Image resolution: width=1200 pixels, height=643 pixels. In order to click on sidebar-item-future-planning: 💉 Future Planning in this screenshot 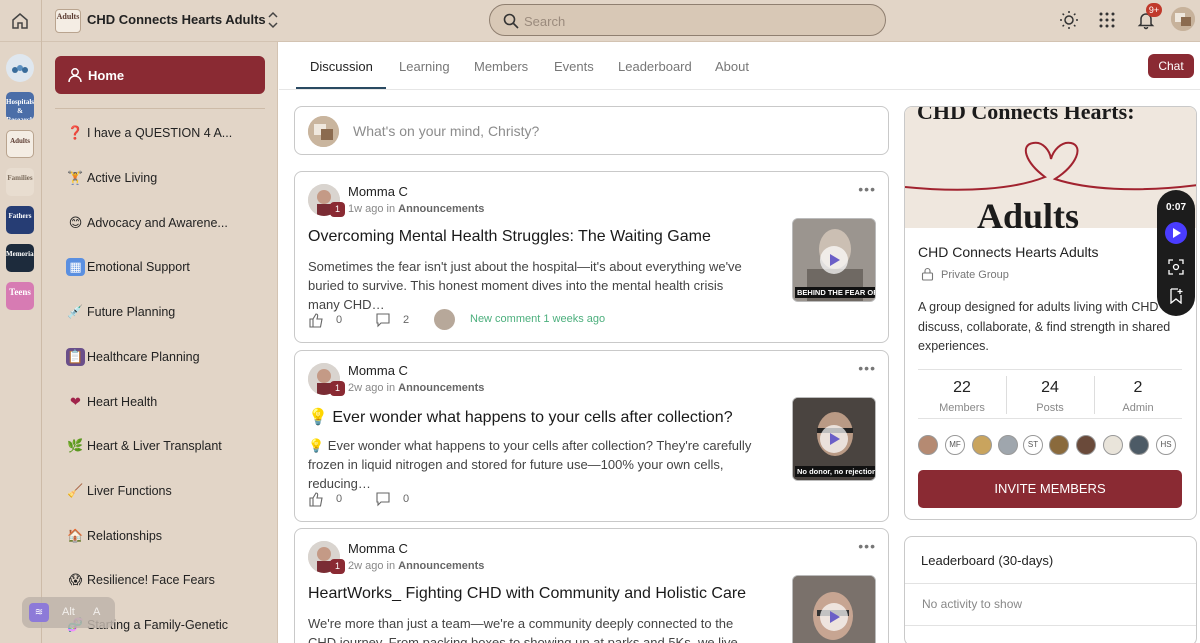, I will do `click(166, 312)`.